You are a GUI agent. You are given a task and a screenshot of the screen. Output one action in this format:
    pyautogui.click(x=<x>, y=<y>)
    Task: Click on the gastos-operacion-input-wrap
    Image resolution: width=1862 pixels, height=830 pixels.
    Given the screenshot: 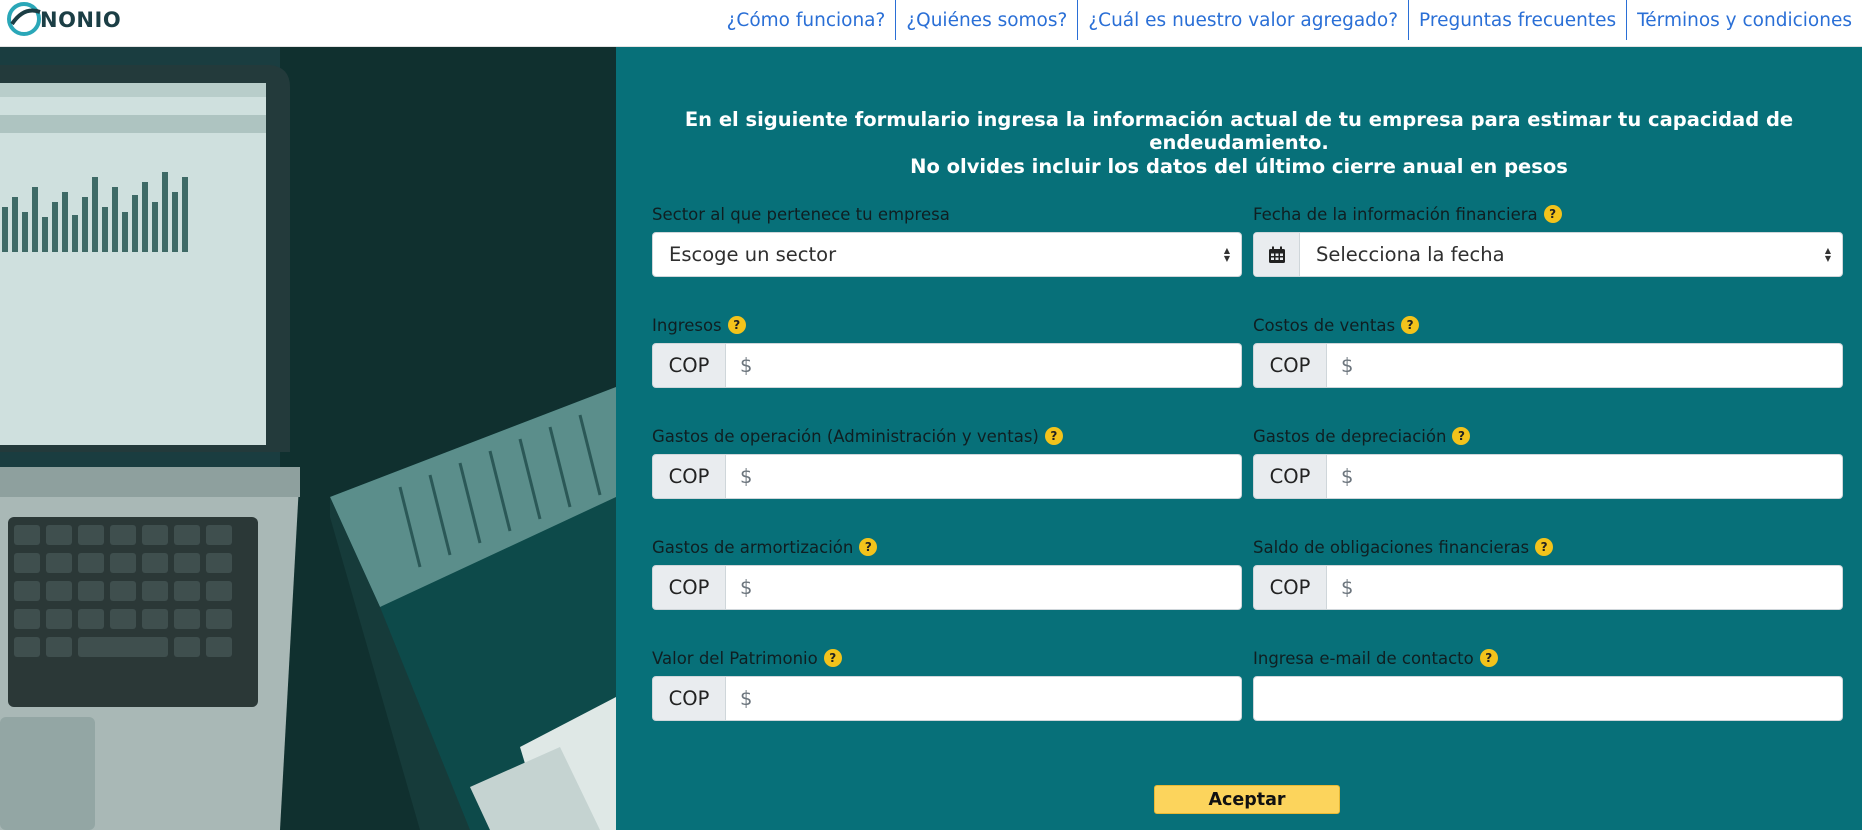 What is the action you would take?
    pyautogui.click(x=984, y=476)
    